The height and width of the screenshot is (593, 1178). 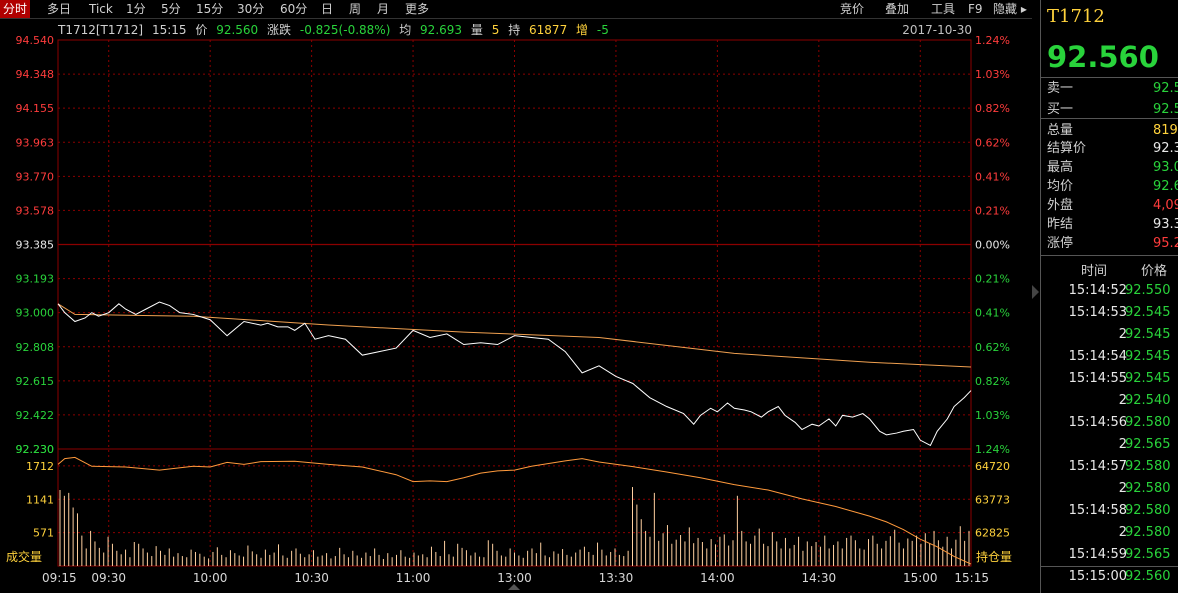 I want to click on quote-key: 昨结, so click(x=1060, y=224).